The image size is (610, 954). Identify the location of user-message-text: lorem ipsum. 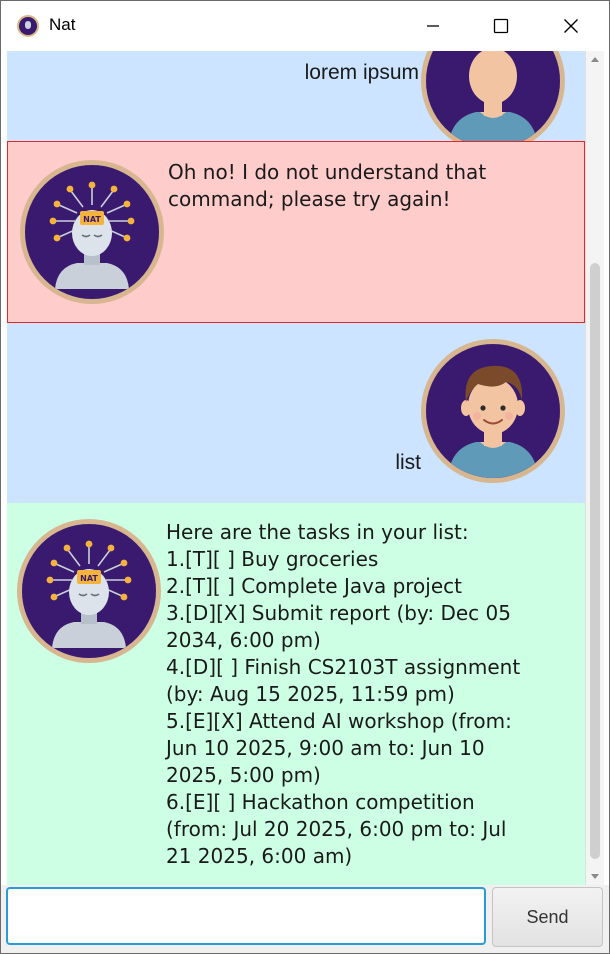
(361, 72).